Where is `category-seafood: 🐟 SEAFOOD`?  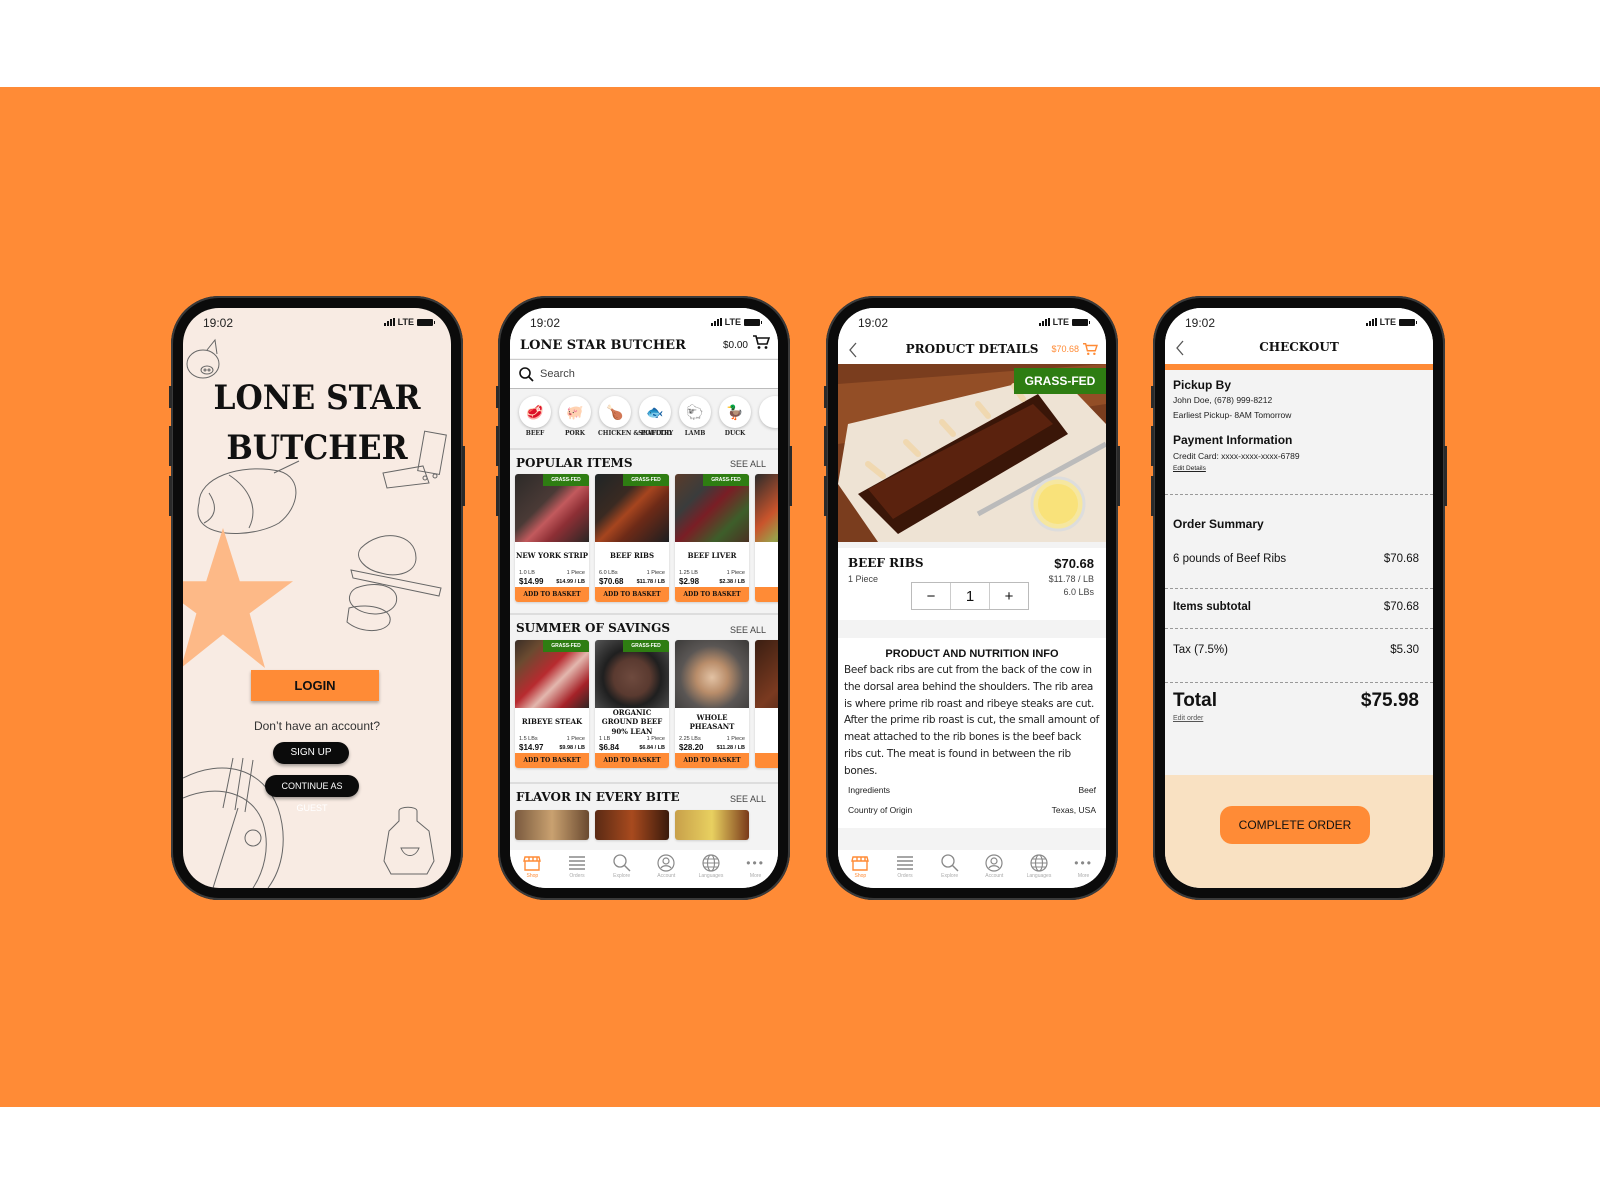 category-seafood: 🐟 SEAFOOD is located at coordinates (655, 416).